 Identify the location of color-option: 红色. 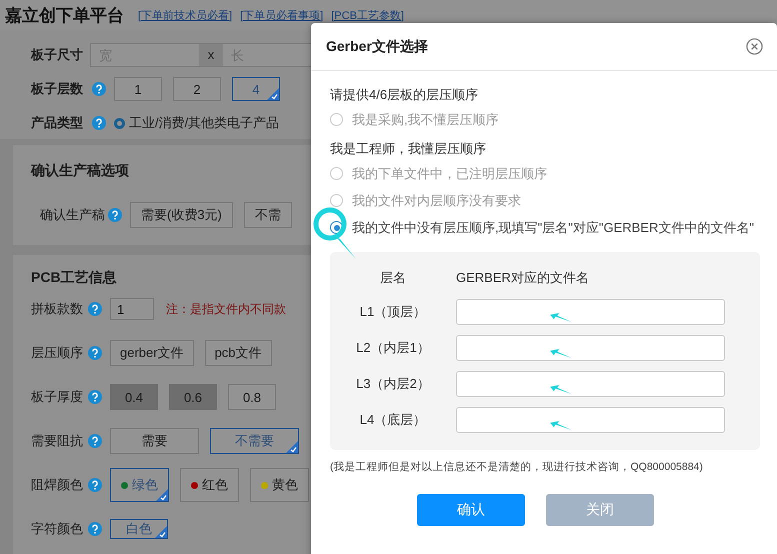
(209, 485).